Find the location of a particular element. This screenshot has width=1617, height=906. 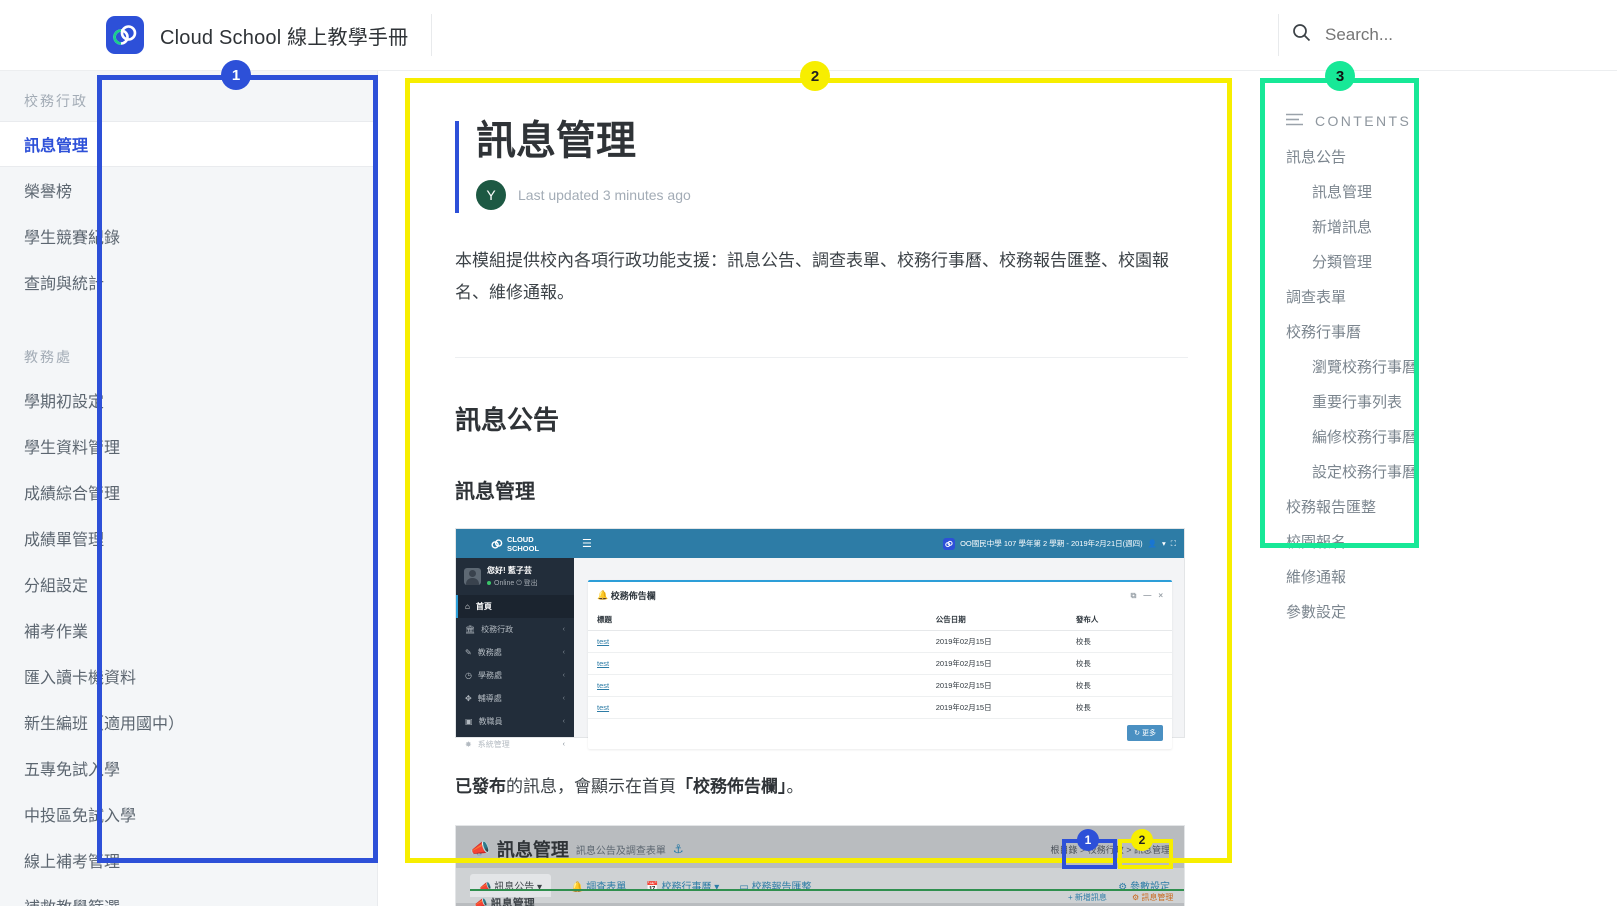

pen-icon: ✎ is located at coordinates (468, 653).